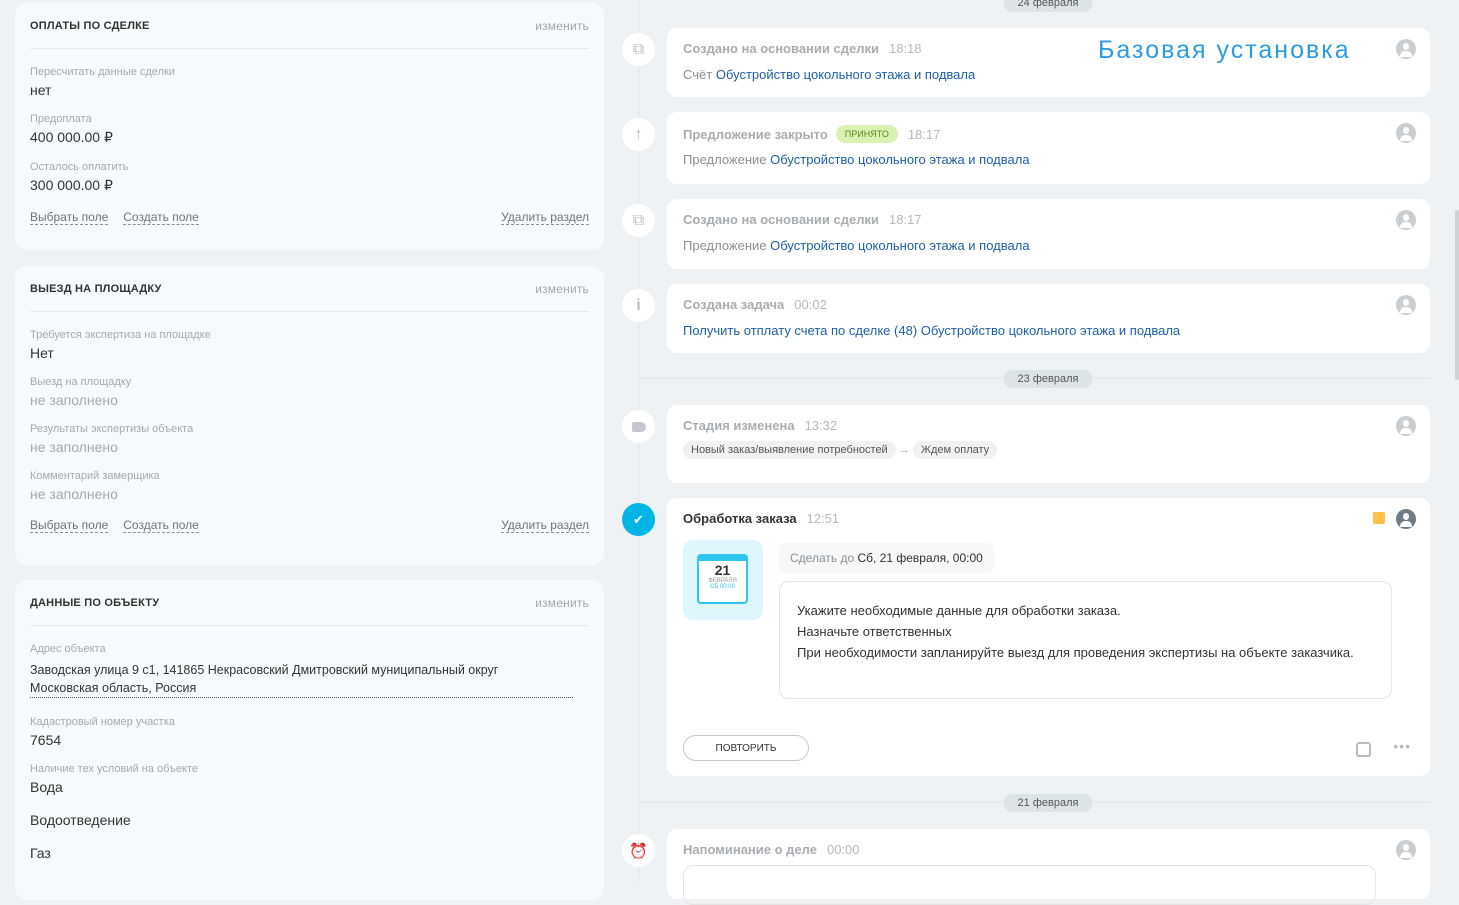 The height and width of the screenshot is (905, 1459). I want to click on arrow-up-icon: ↑, so click(638, 134).